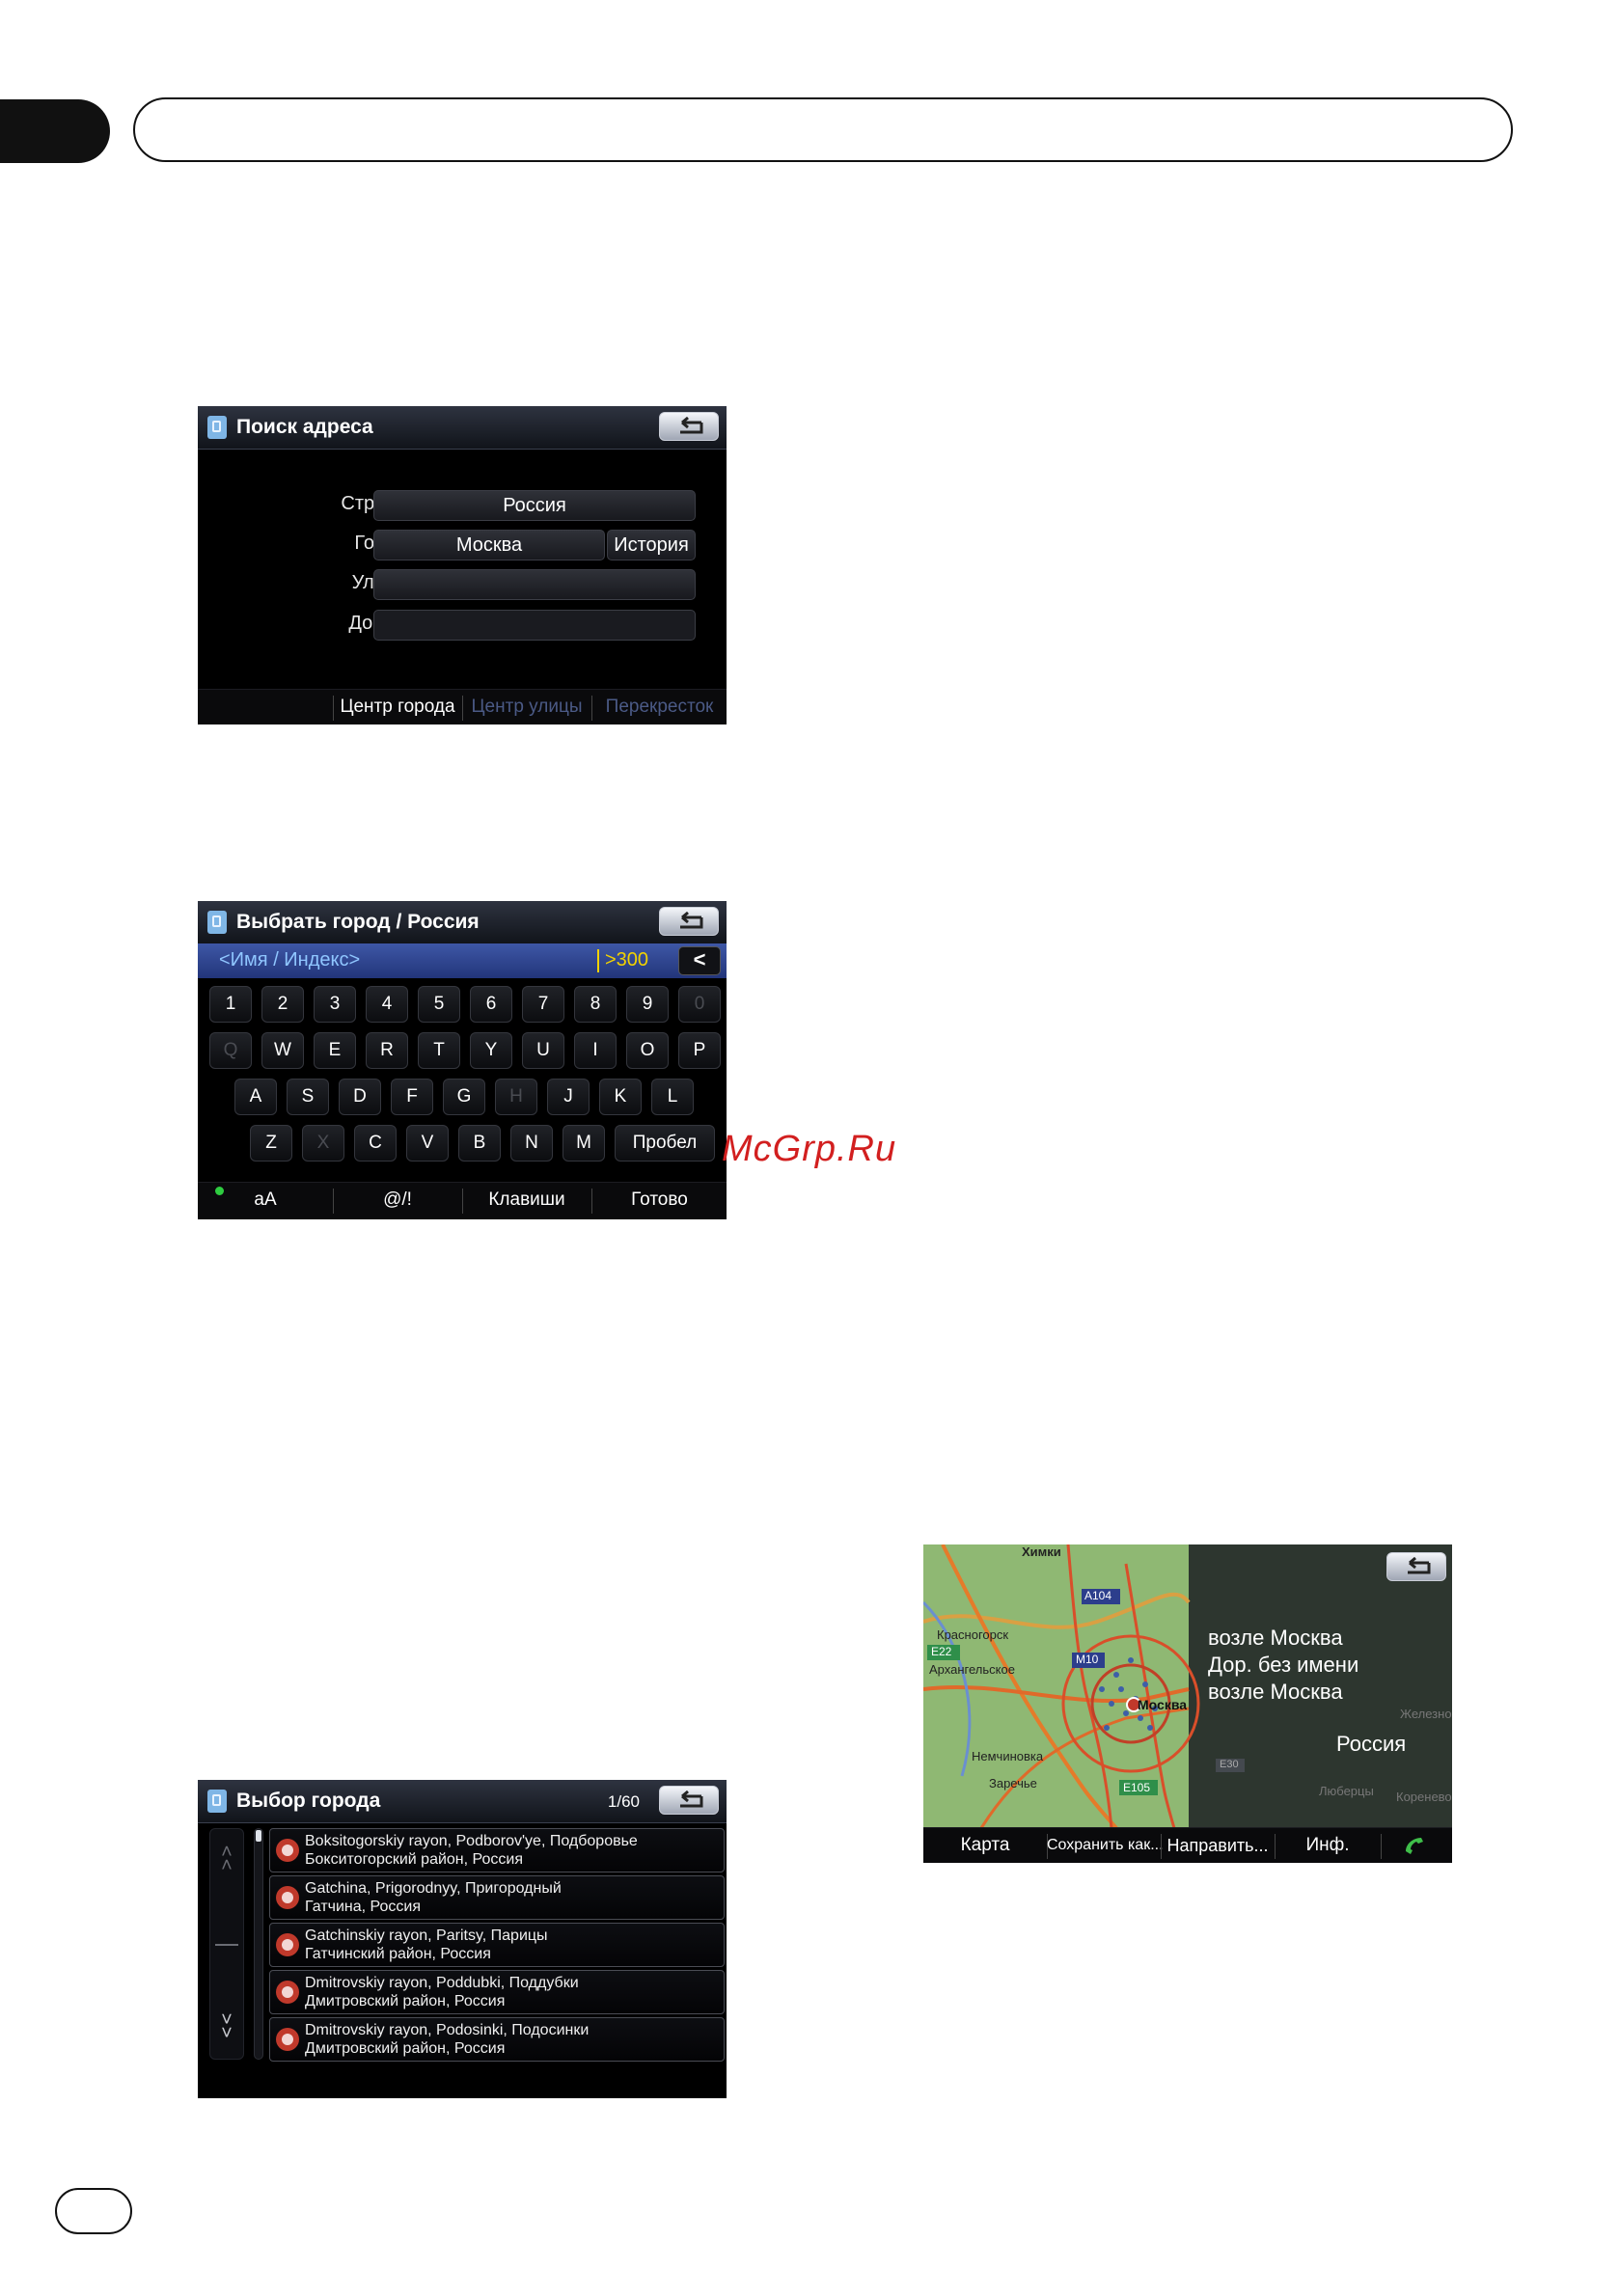  Describe the element at coordinates (491, 1050) in the screenshot. I see `key-y: Y` at that location.